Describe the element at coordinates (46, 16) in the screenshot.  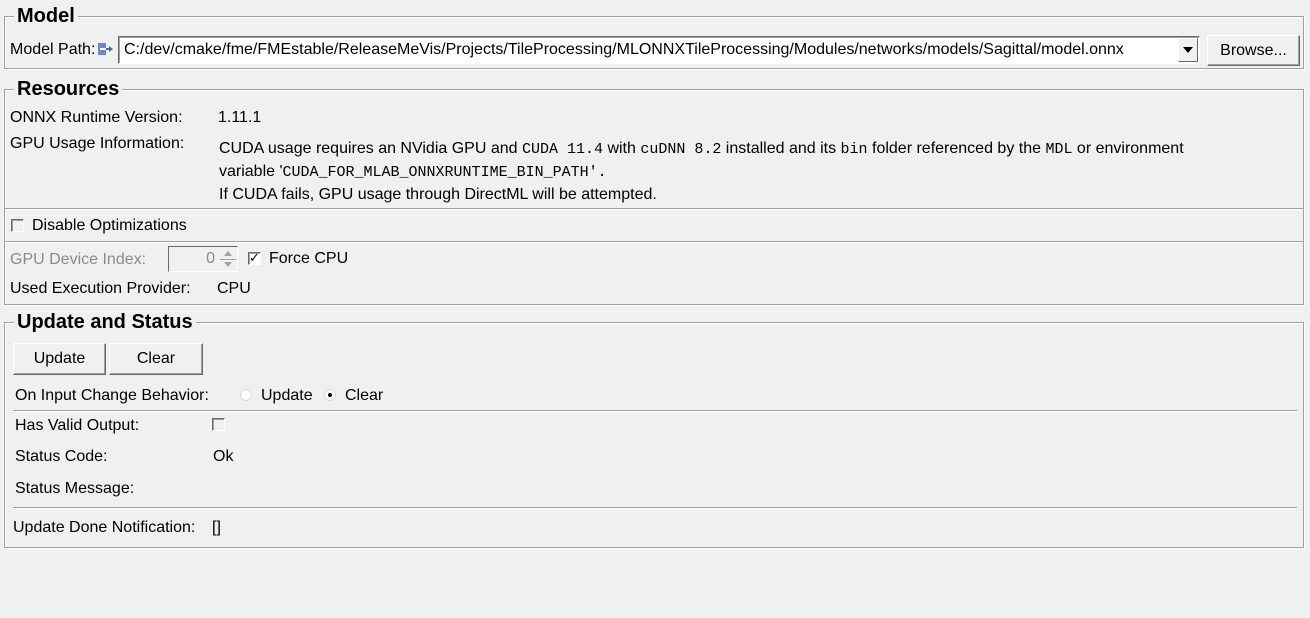
I see `model-group-title: Model` at that location.